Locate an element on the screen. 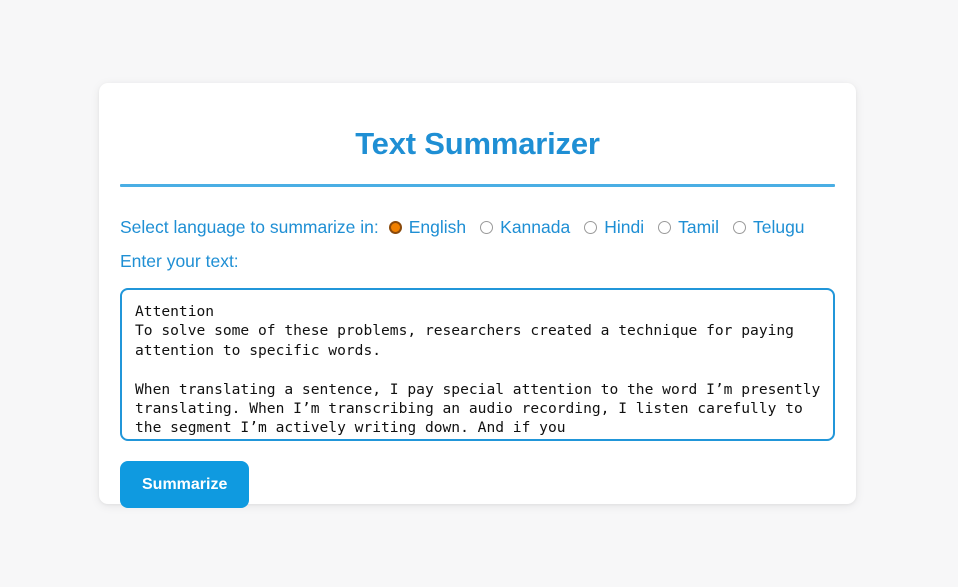 This screenshot has width=958, height=587. radio-label-kannada: Kannada is located at coordinates (535, 227).